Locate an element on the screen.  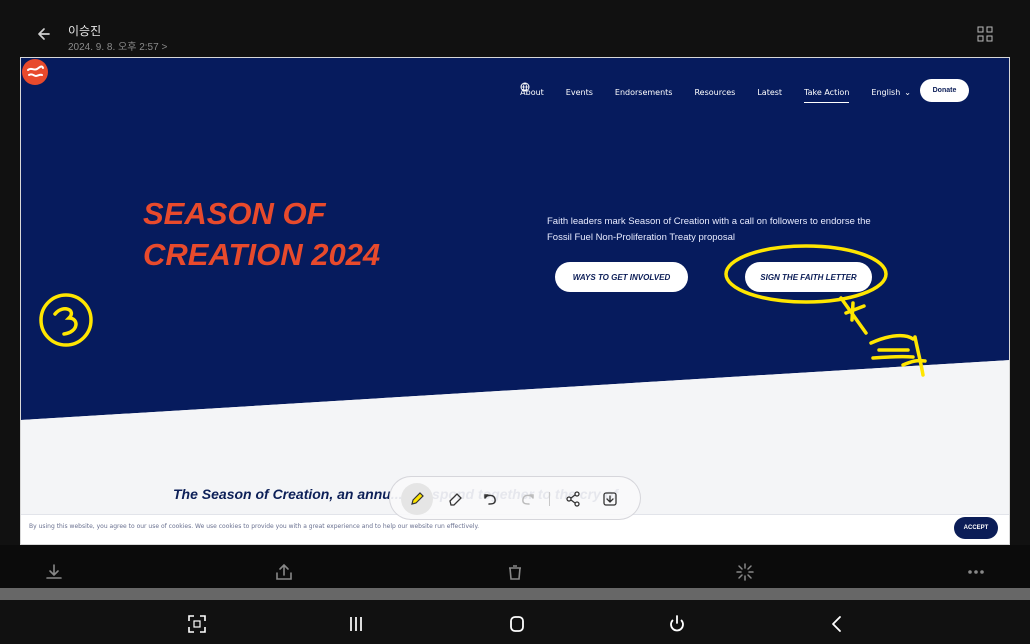
annotation-toolbar is located at coordinates (515, 498).